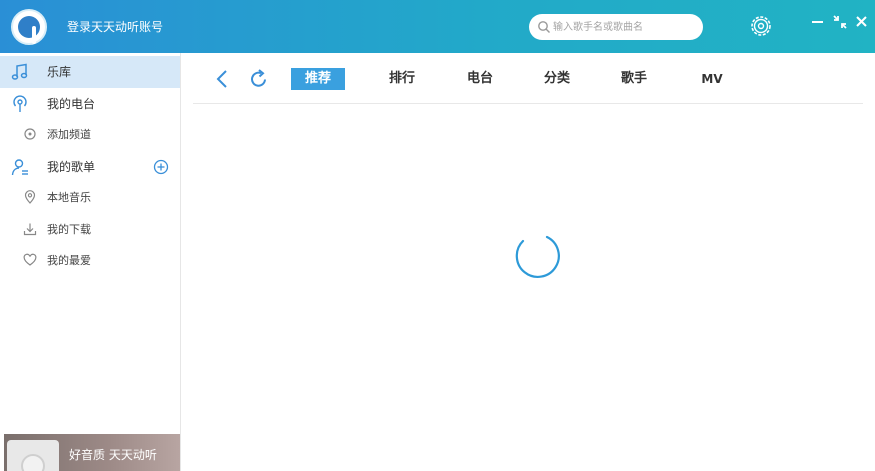  What do you see at coordinates (71, 104) in the screenshot?
I see `sidebar-item-label: 我的电台` at bounding box center [71, 104].